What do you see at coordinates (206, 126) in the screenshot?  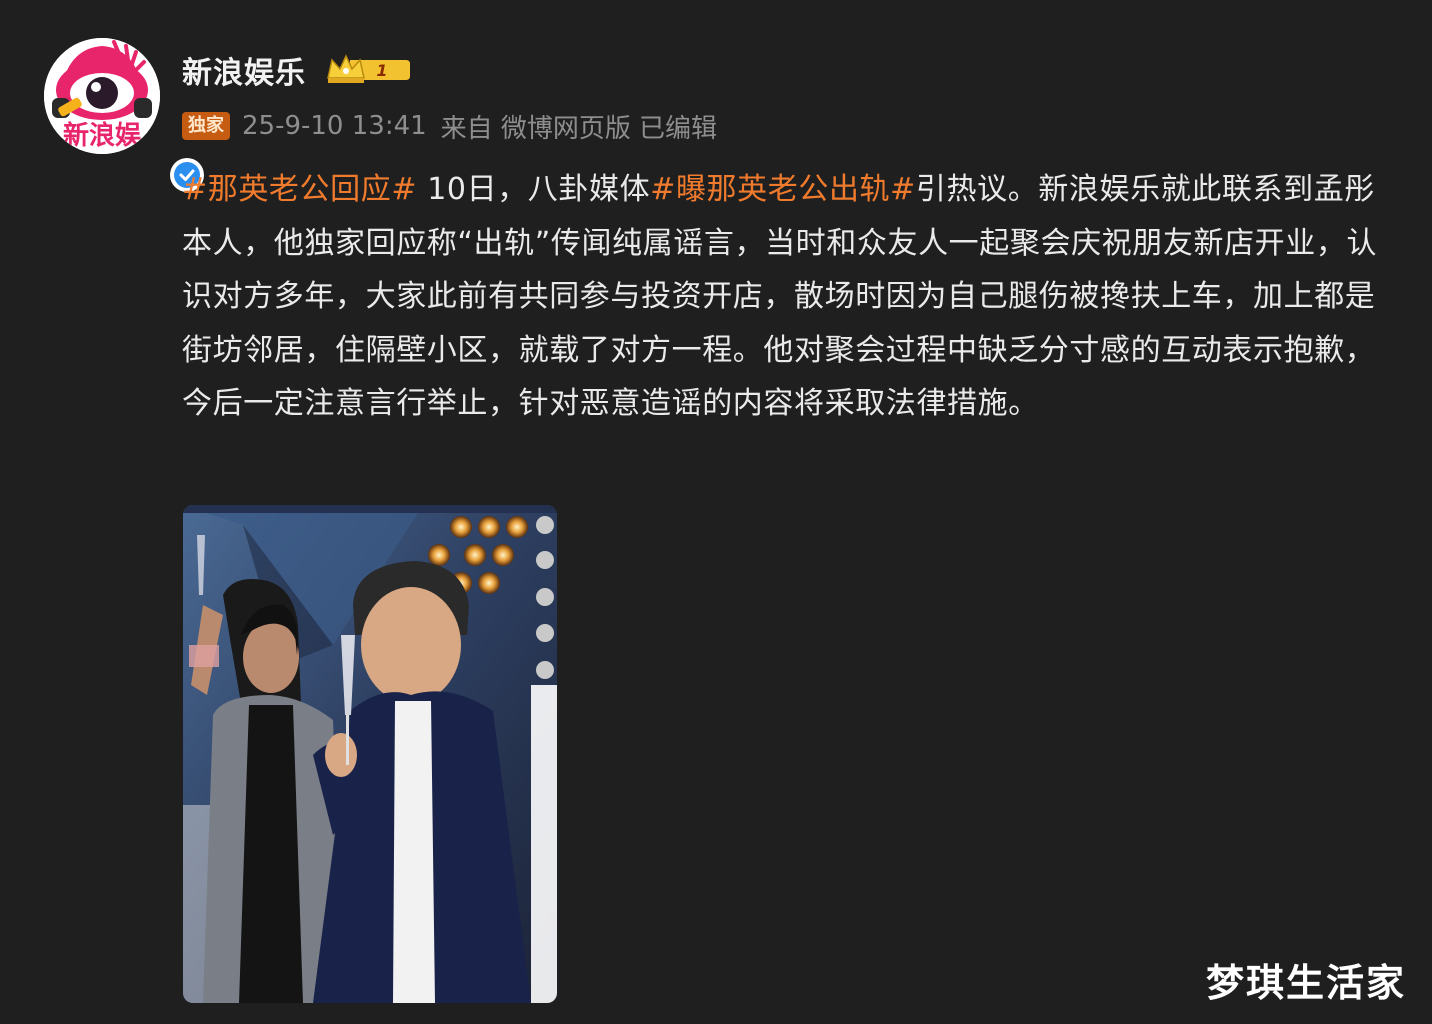 I see `exclusive-tag: 独家` at bounding box center [206, 126].